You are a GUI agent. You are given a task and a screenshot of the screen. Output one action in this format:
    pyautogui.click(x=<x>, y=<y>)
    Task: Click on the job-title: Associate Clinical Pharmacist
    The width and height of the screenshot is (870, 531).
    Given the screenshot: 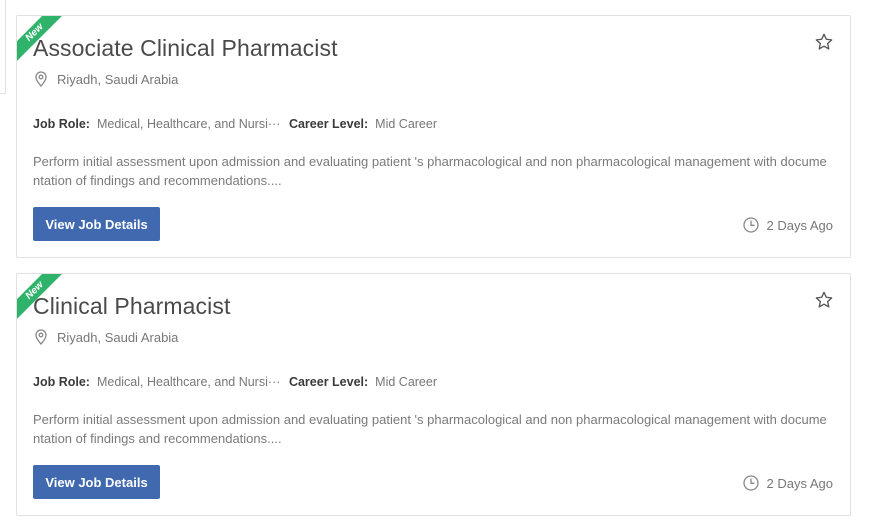 What is the action you would take?
    pyautogui.click(x=185, y=48)
    